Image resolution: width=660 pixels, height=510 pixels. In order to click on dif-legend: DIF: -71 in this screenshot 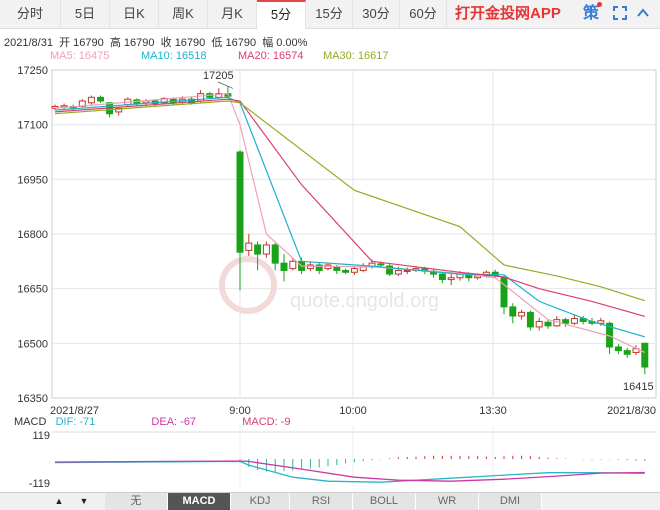, I will do `click(75, 422)`.